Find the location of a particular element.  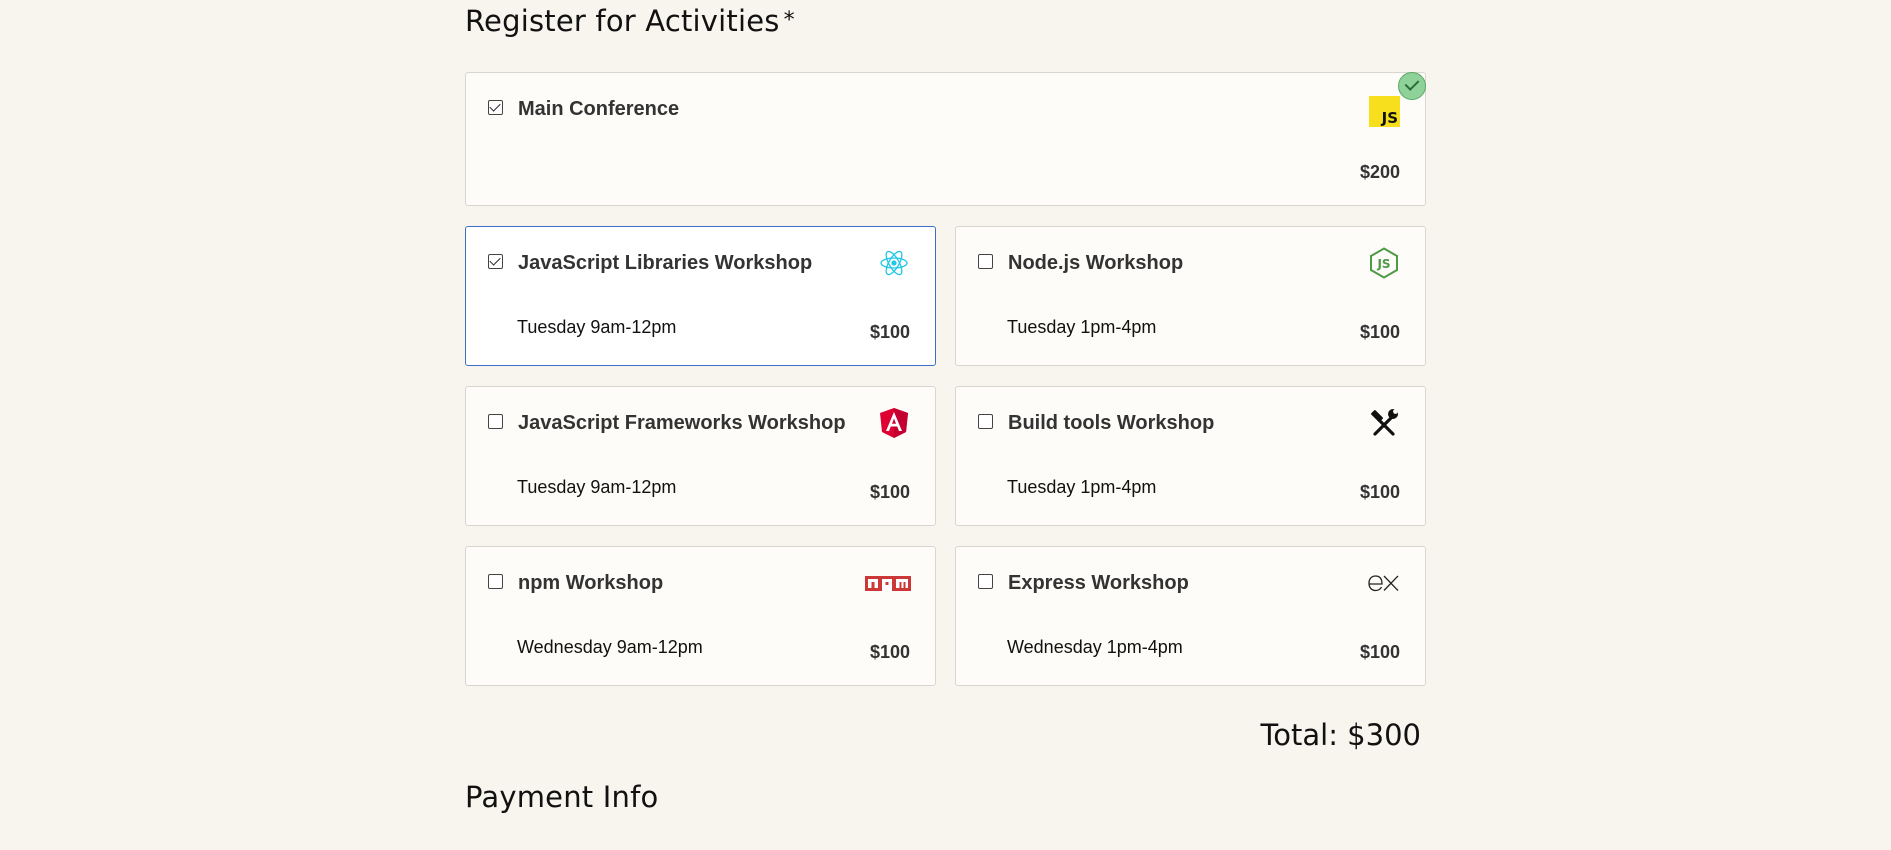

activity-card-npm: npm Workshop Wednesday 9am-12pm $100 is located at coordinates (700, 616).